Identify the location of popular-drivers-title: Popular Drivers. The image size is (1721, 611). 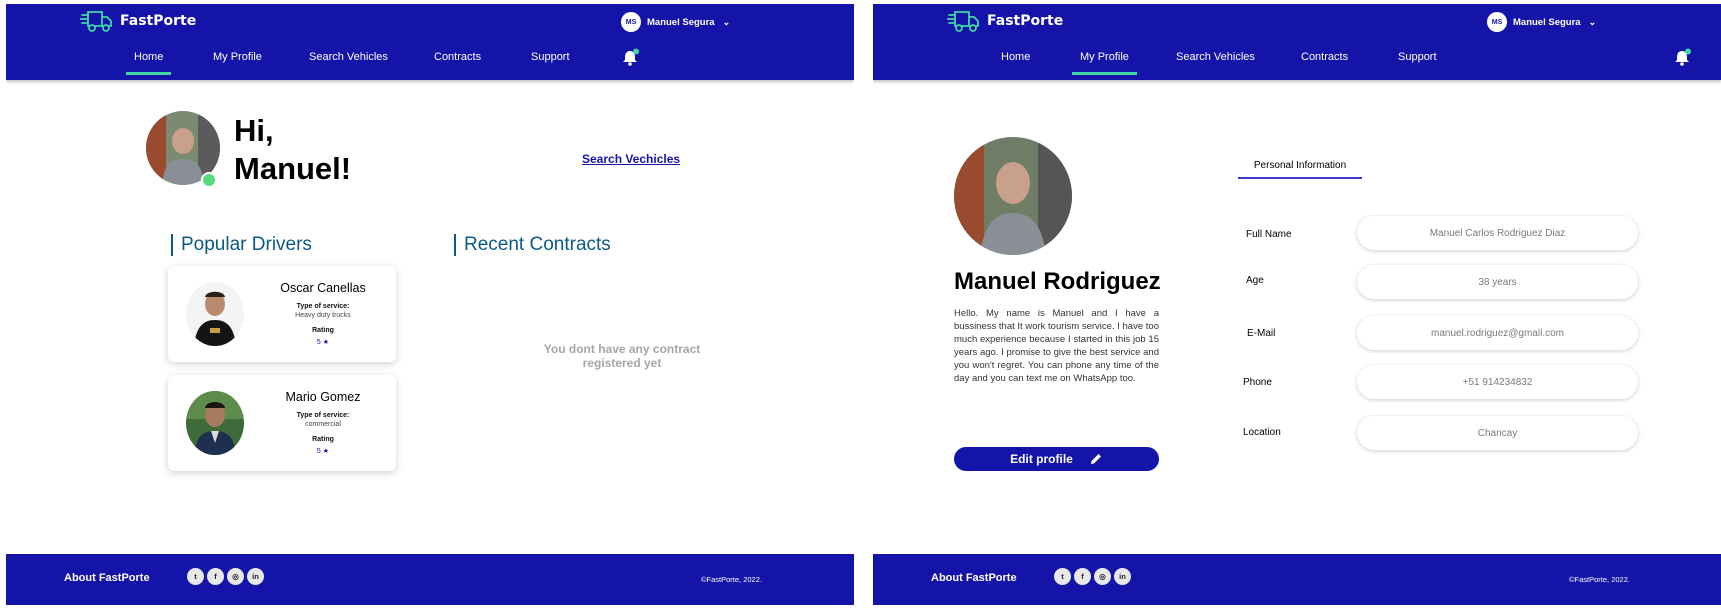
(241, 245).